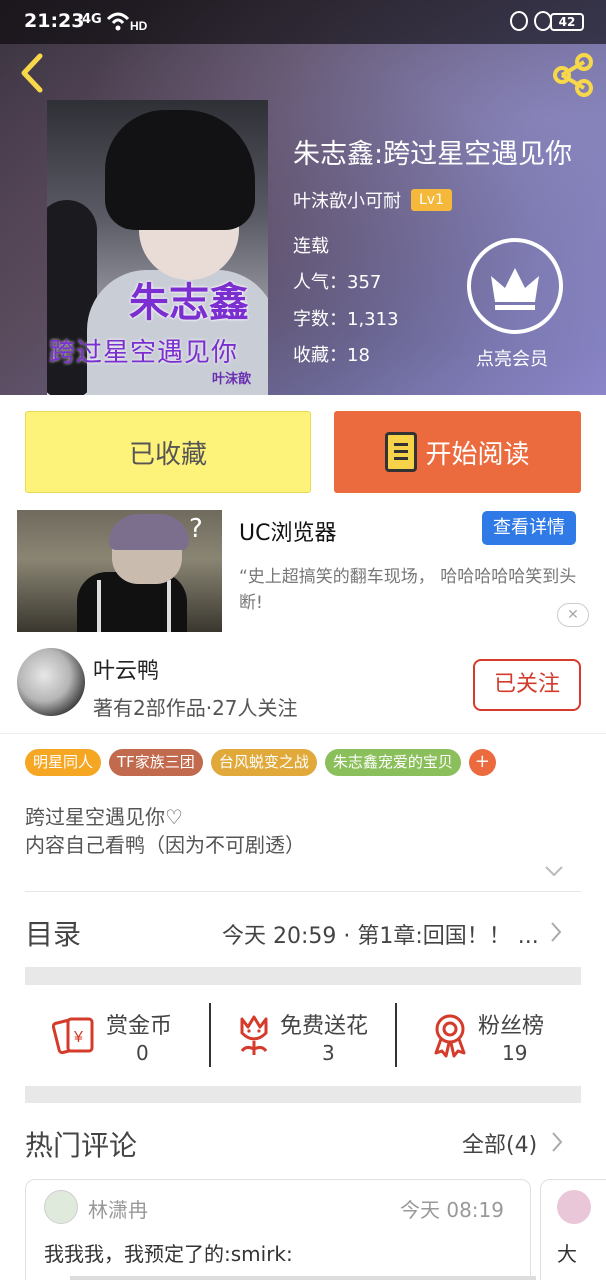 The width and height of the screenshot is (606, 1280). What do you see at coordinates (119, 571) in the screenshot?
I see `ad-image: ?` at bounding box center [119, 571].